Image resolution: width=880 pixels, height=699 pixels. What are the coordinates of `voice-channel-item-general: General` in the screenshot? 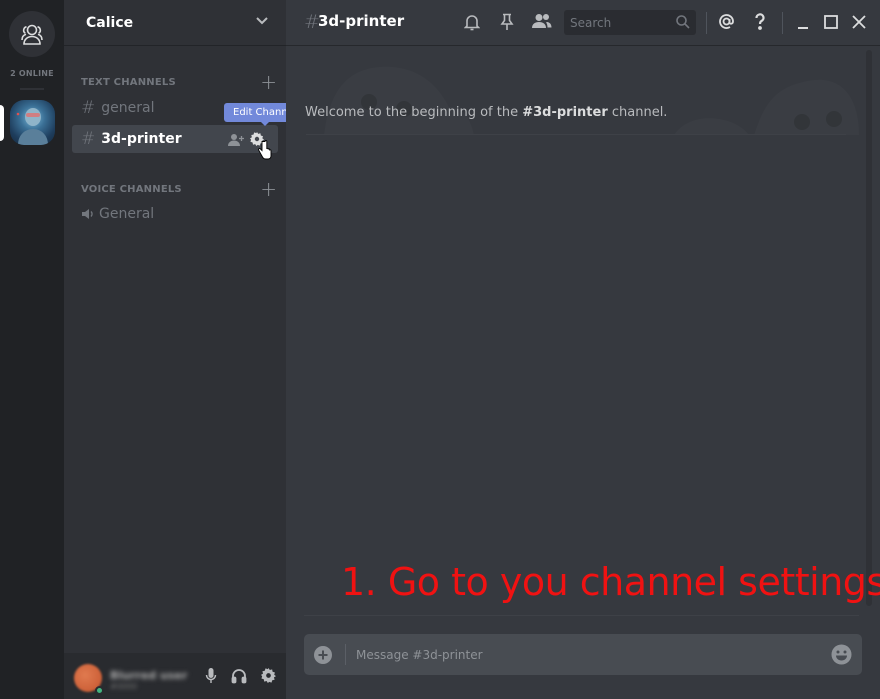 It's located at (175, 214).